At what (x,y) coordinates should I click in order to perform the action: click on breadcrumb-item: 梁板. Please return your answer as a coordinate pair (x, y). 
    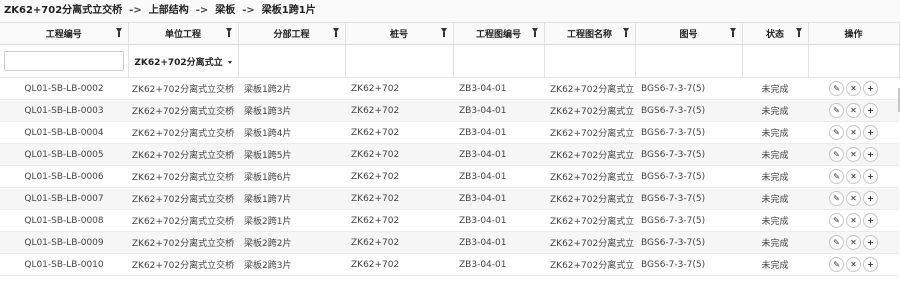
    Looking at the image, I should click on (225, 10).